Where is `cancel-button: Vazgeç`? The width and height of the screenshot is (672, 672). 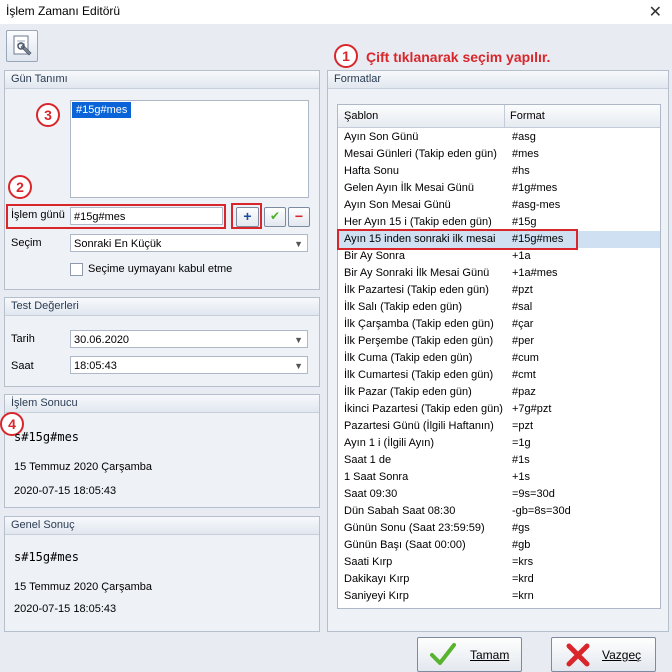 cancel-button: Vazgeç is located at coordinates (603, 654).